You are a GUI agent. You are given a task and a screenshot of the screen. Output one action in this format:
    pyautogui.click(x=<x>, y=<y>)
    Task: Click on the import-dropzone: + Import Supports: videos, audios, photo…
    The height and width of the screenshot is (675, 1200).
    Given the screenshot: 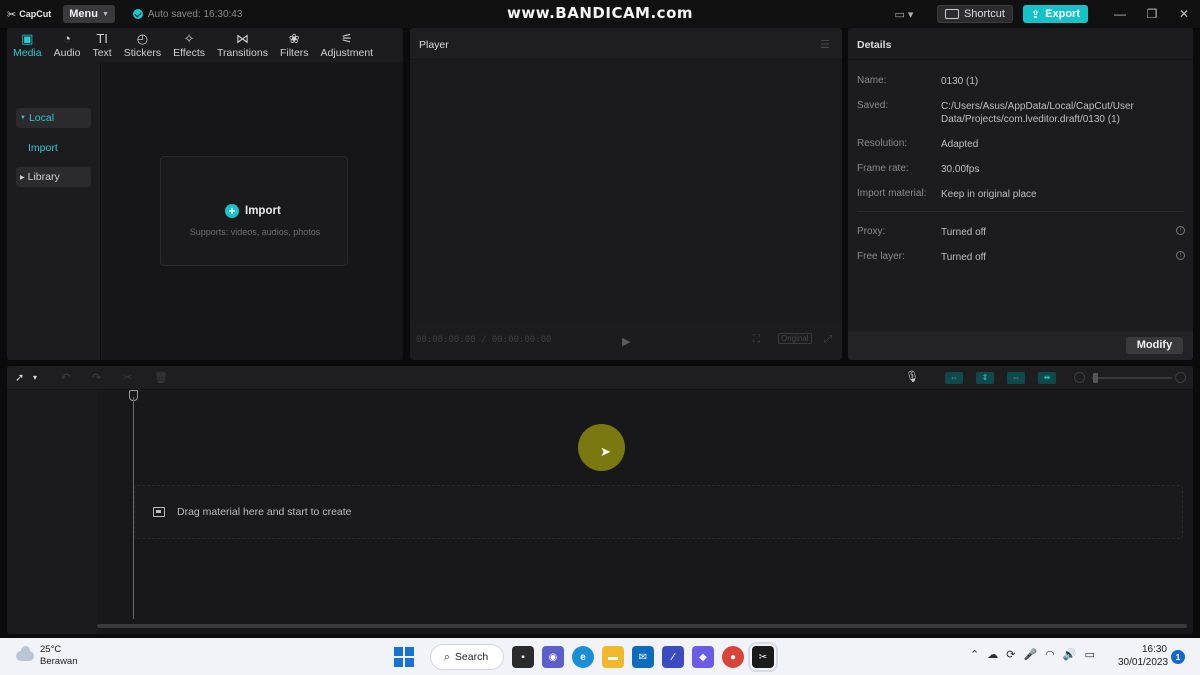 What is the action you would take?
    pyautogui.click(x=254, y=211)
    